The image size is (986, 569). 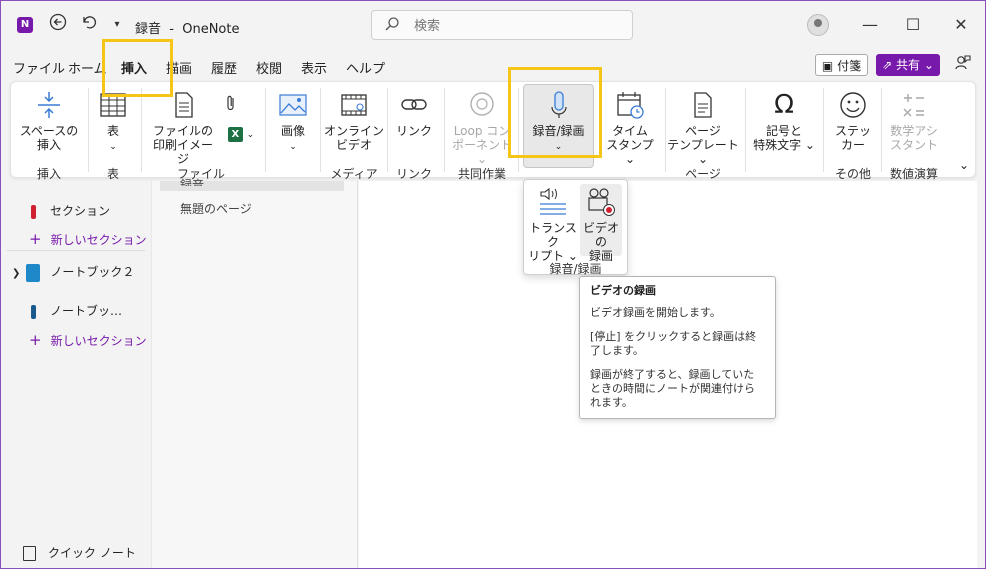 What do you see at coordinates (481, 174) in the screenshot?
I see `group-label-collab: 共同作業` at bounding box center [481, 174].